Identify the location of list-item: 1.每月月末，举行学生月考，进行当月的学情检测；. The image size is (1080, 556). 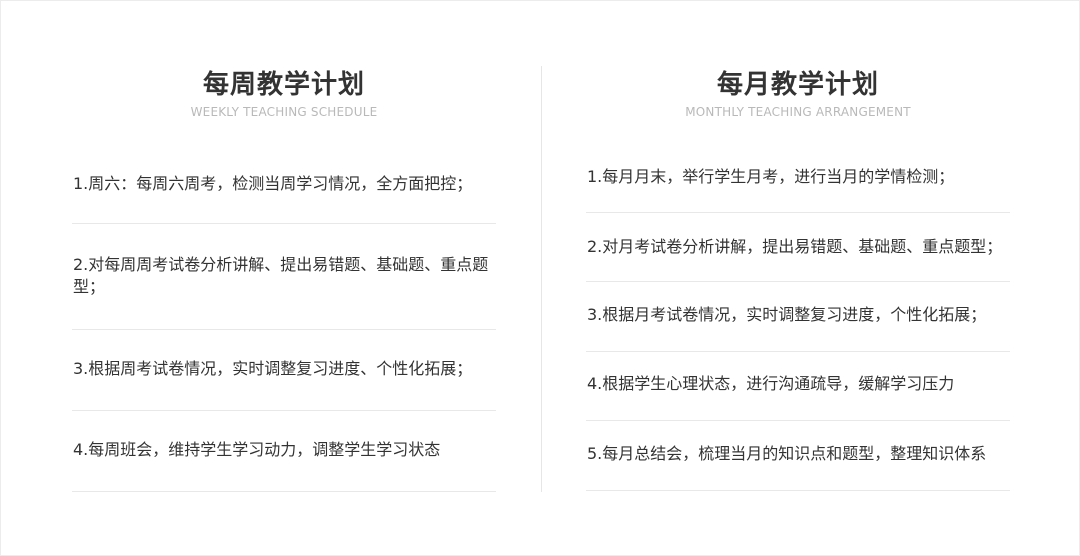
(798, 178).